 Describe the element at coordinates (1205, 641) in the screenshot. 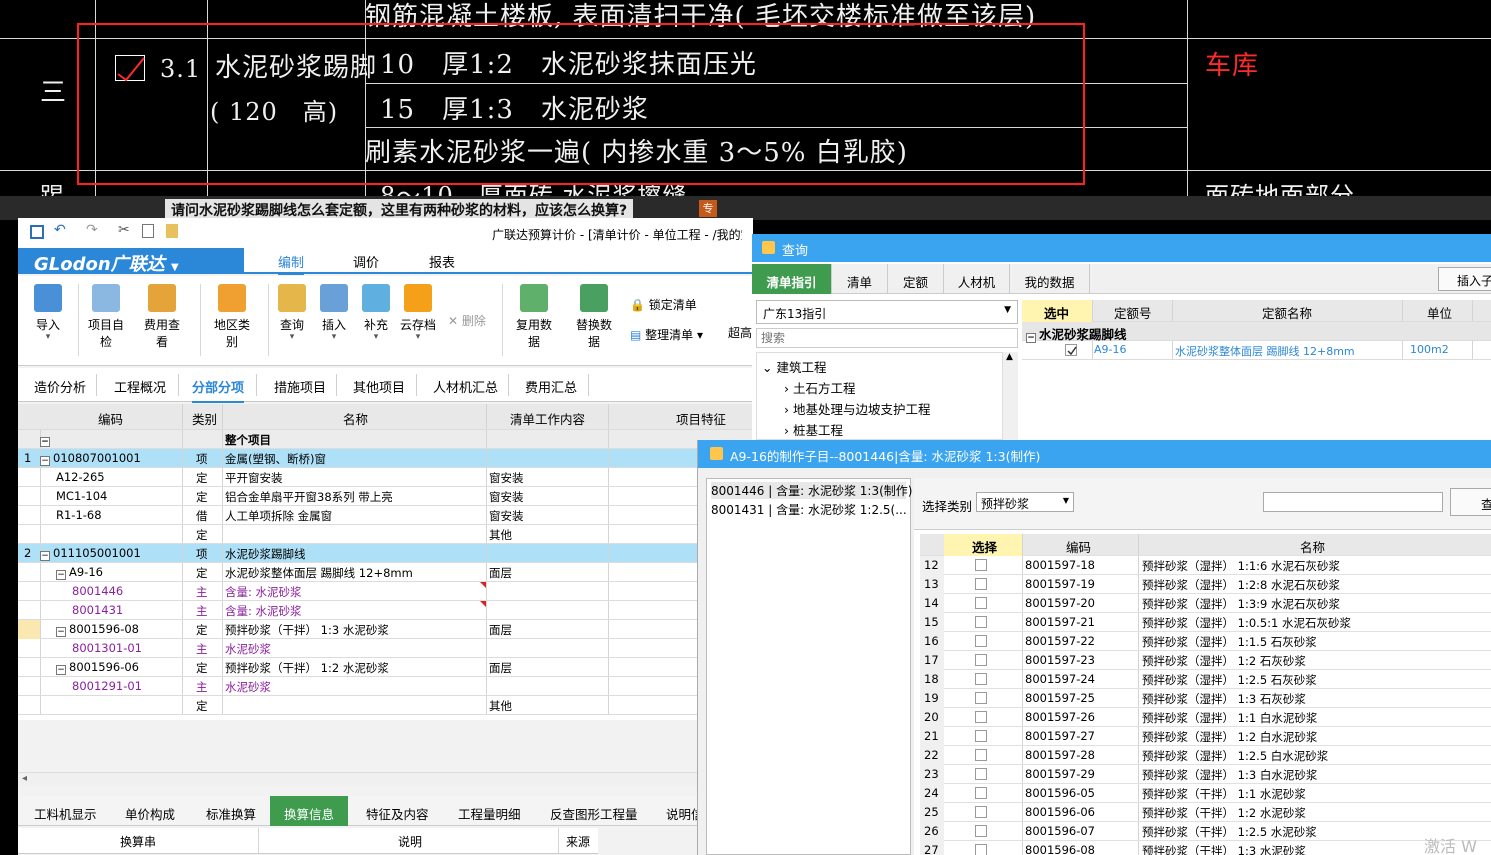

I see `mortar-row: 16 8001597-22 预拌砂浆（湿拌） 1:1.5 石灰砂浆` at that location.